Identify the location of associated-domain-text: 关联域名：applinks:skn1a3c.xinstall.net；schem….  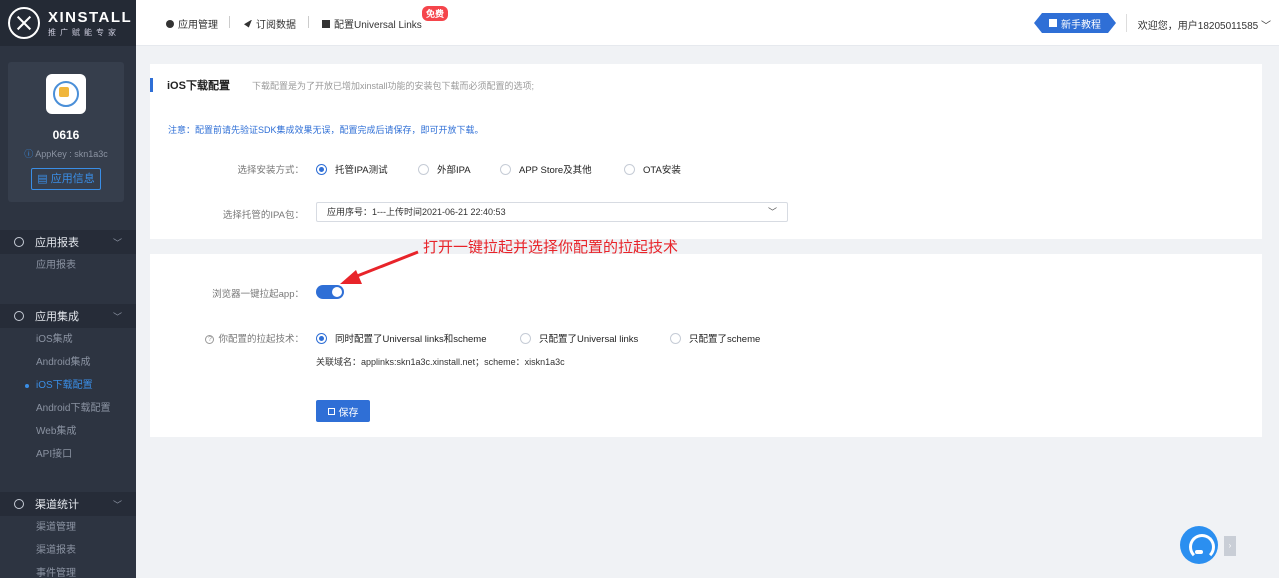
(440, 362).